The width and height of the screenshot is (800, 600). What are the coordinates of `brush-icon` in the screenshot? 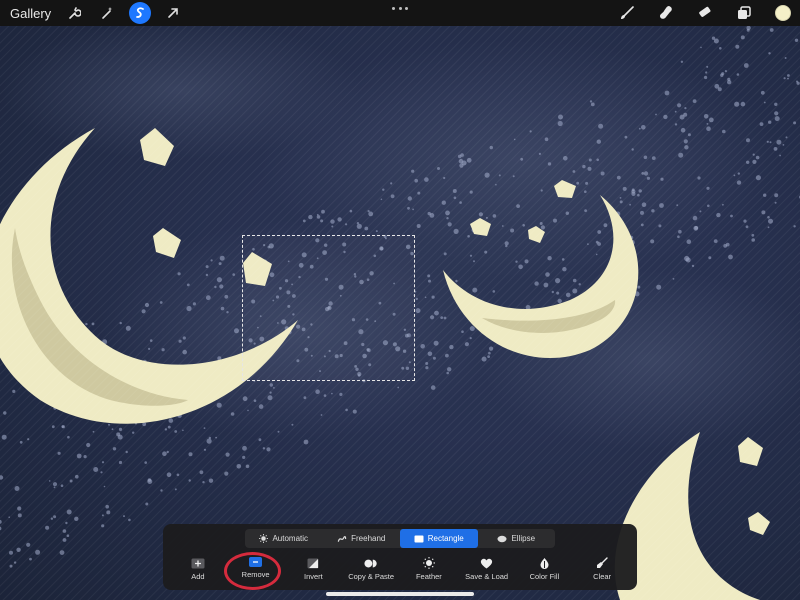 It's located at (627, 13).